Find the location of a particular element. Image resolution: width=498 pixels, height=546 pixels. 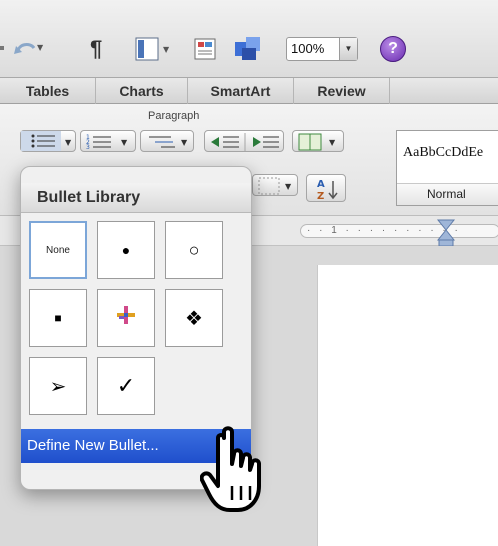

columns-icon: ▼ is located at coordinates (317, 142).